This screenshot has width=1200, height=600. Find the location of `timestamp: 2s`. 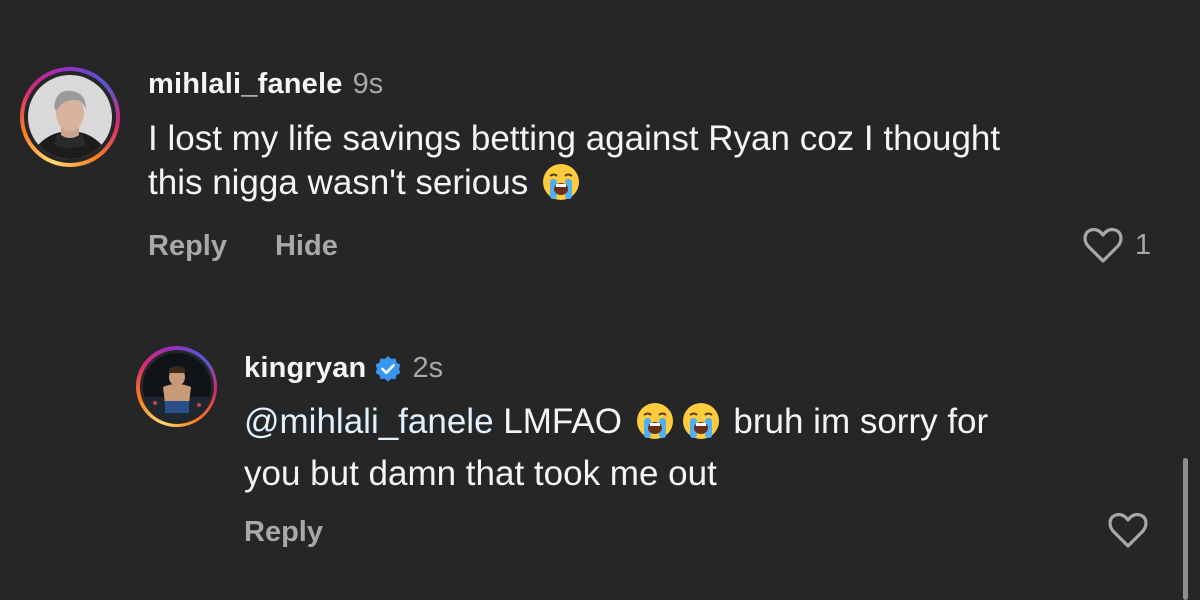

timestamp: 2s is located at coordinates (428, 368).